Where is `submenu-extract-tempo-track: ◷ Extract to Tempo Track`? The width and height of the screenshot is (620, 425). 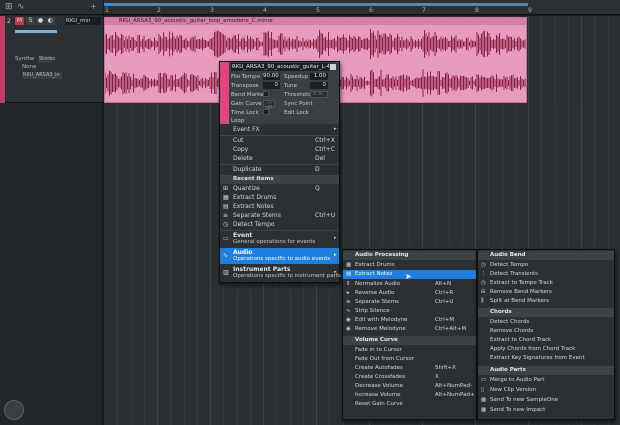 submenu-extract-tempo-track: ◷ Extract to Tempo Track is located at coordinates (546, 283).